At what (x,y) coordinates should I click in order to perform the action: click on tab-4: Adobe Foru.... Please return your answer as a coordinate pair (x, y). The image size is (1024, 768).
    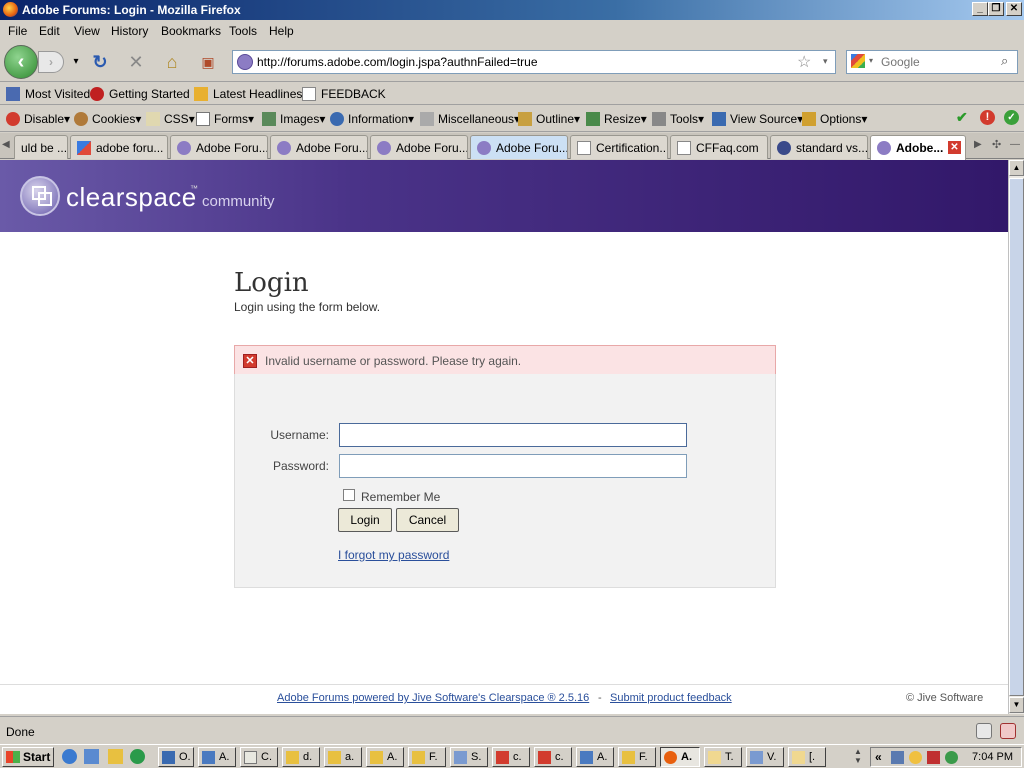
    Looking at the image, I should click on (319, 147).